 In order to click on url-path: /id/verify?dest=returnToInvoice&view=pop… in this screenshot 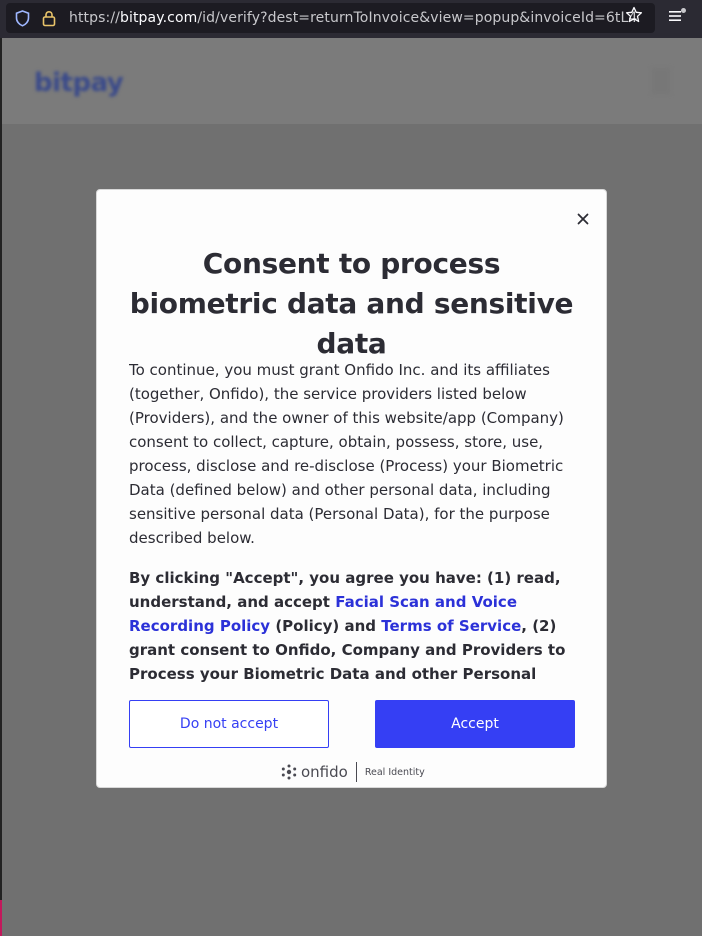, I will do `click(417, 18)`.